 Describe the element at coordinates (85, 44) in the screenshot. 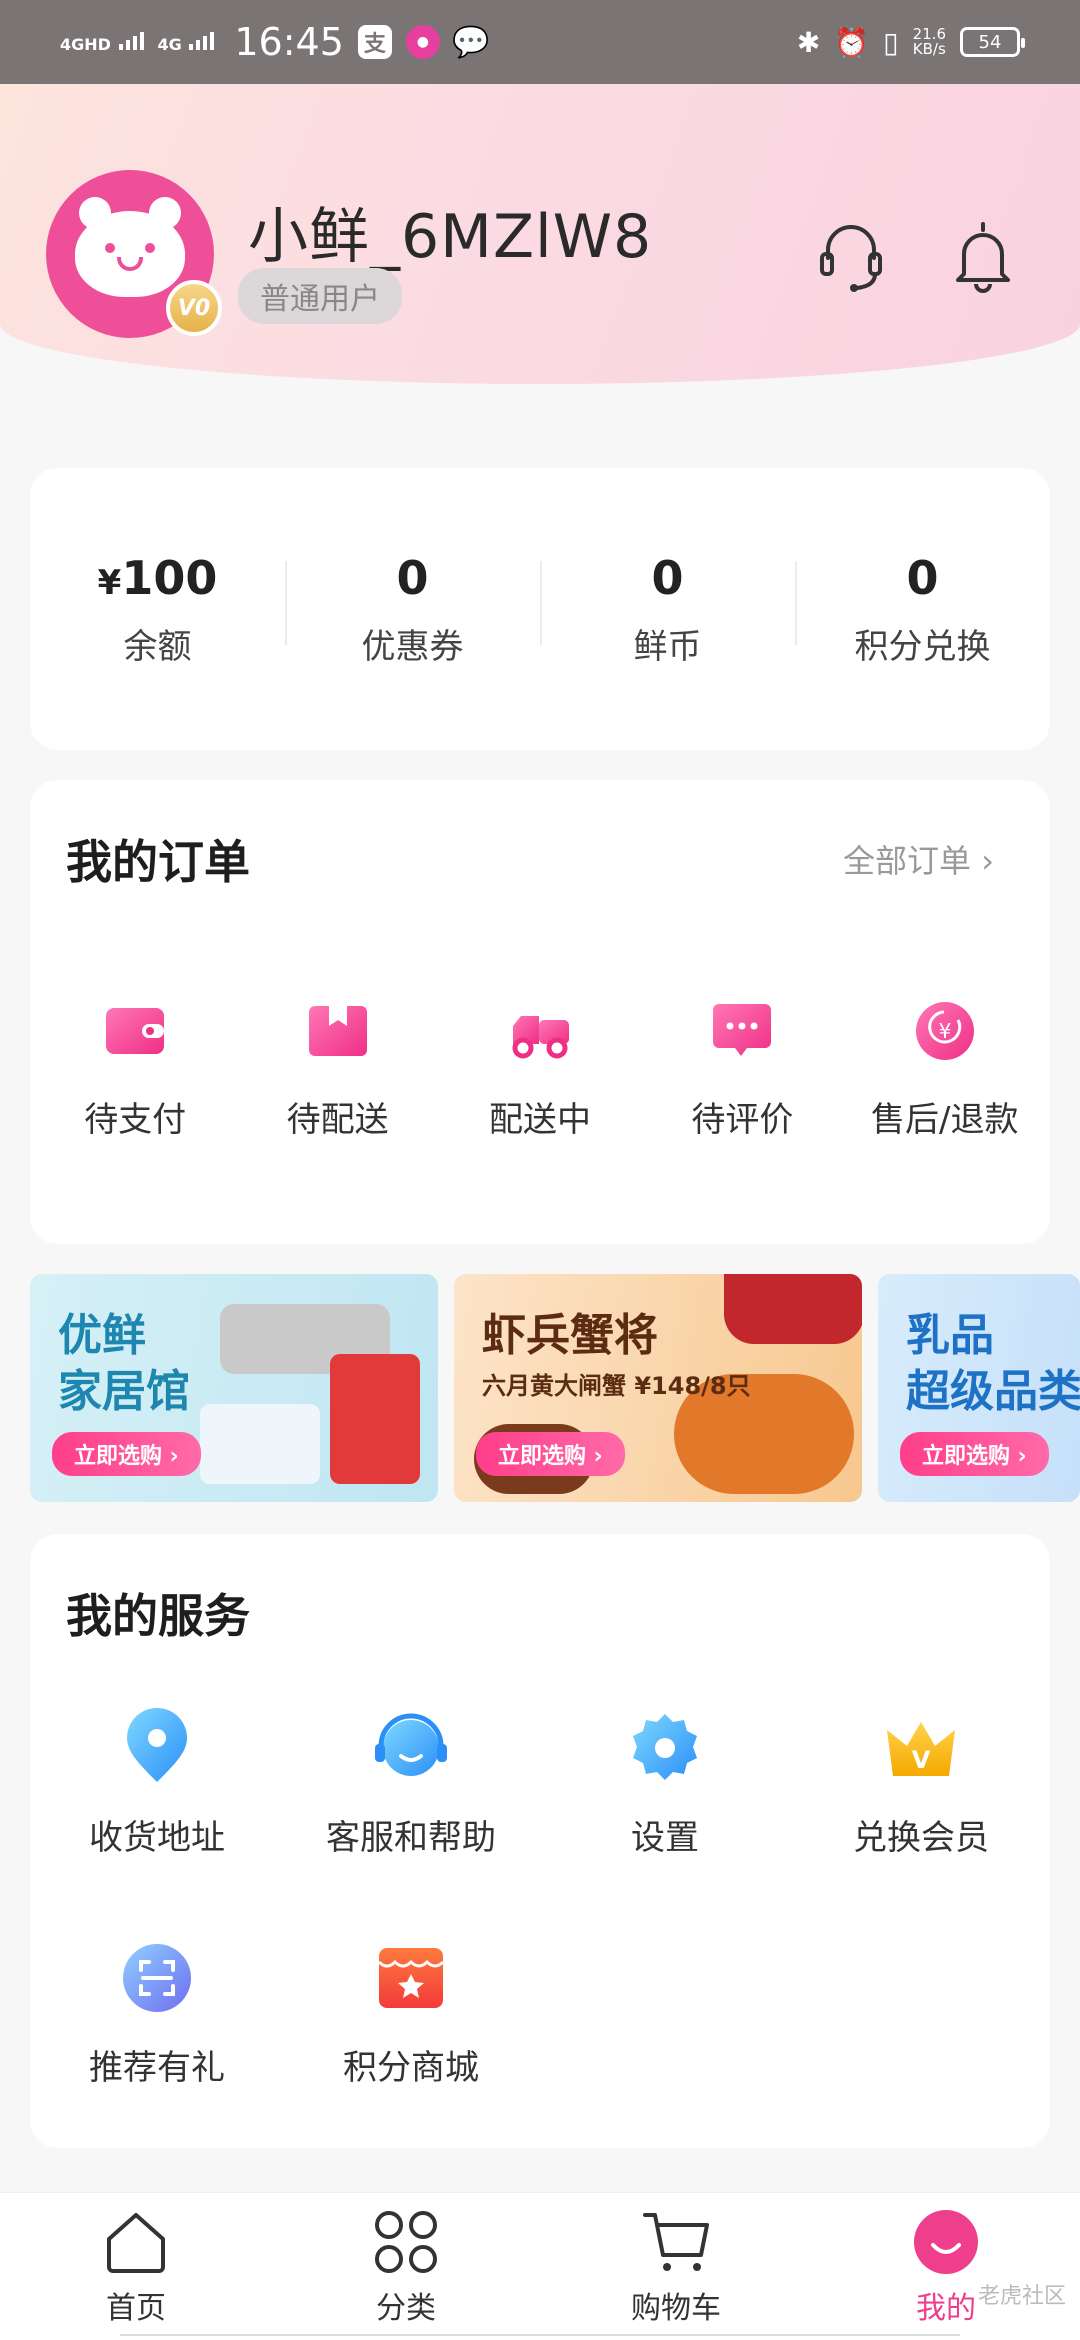

I see `signal-label-1: 4GHD` at that location.